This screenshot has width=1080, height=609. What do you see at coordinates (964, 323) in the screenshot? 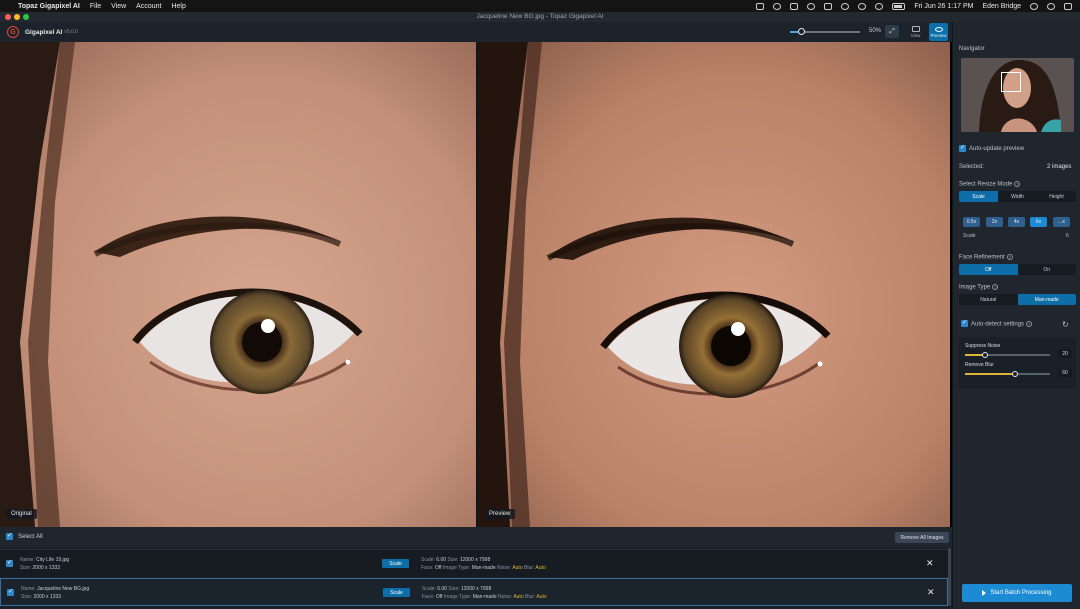
I see `auto-detect-checkbox: ✓` at bounding box center [964, 323].